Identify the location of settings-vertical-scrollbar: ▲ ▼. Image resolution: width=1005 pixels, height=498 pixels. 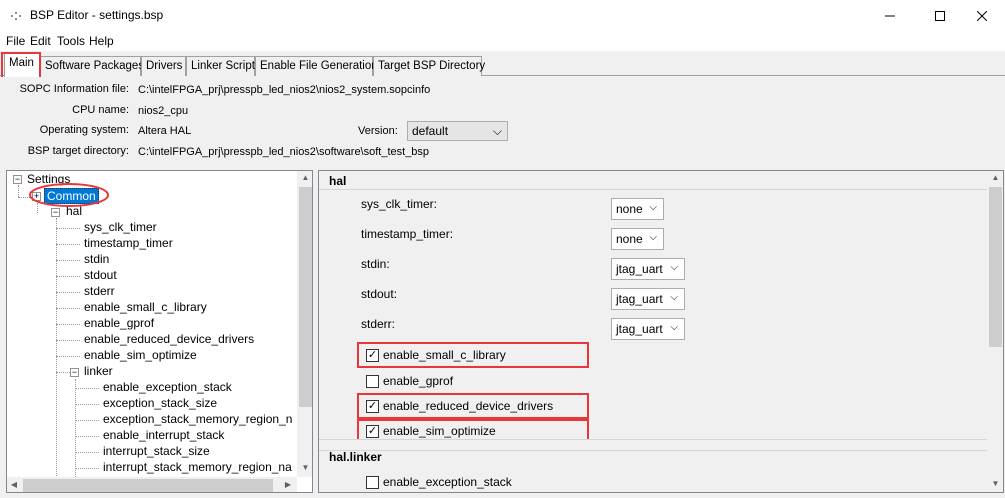
(995, 331).